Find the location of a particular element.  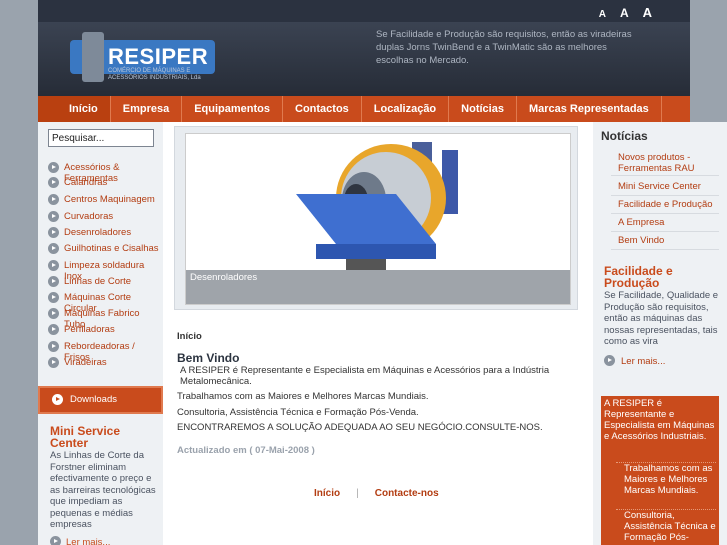

font-small-button: A is located at coordinates (602, 14).